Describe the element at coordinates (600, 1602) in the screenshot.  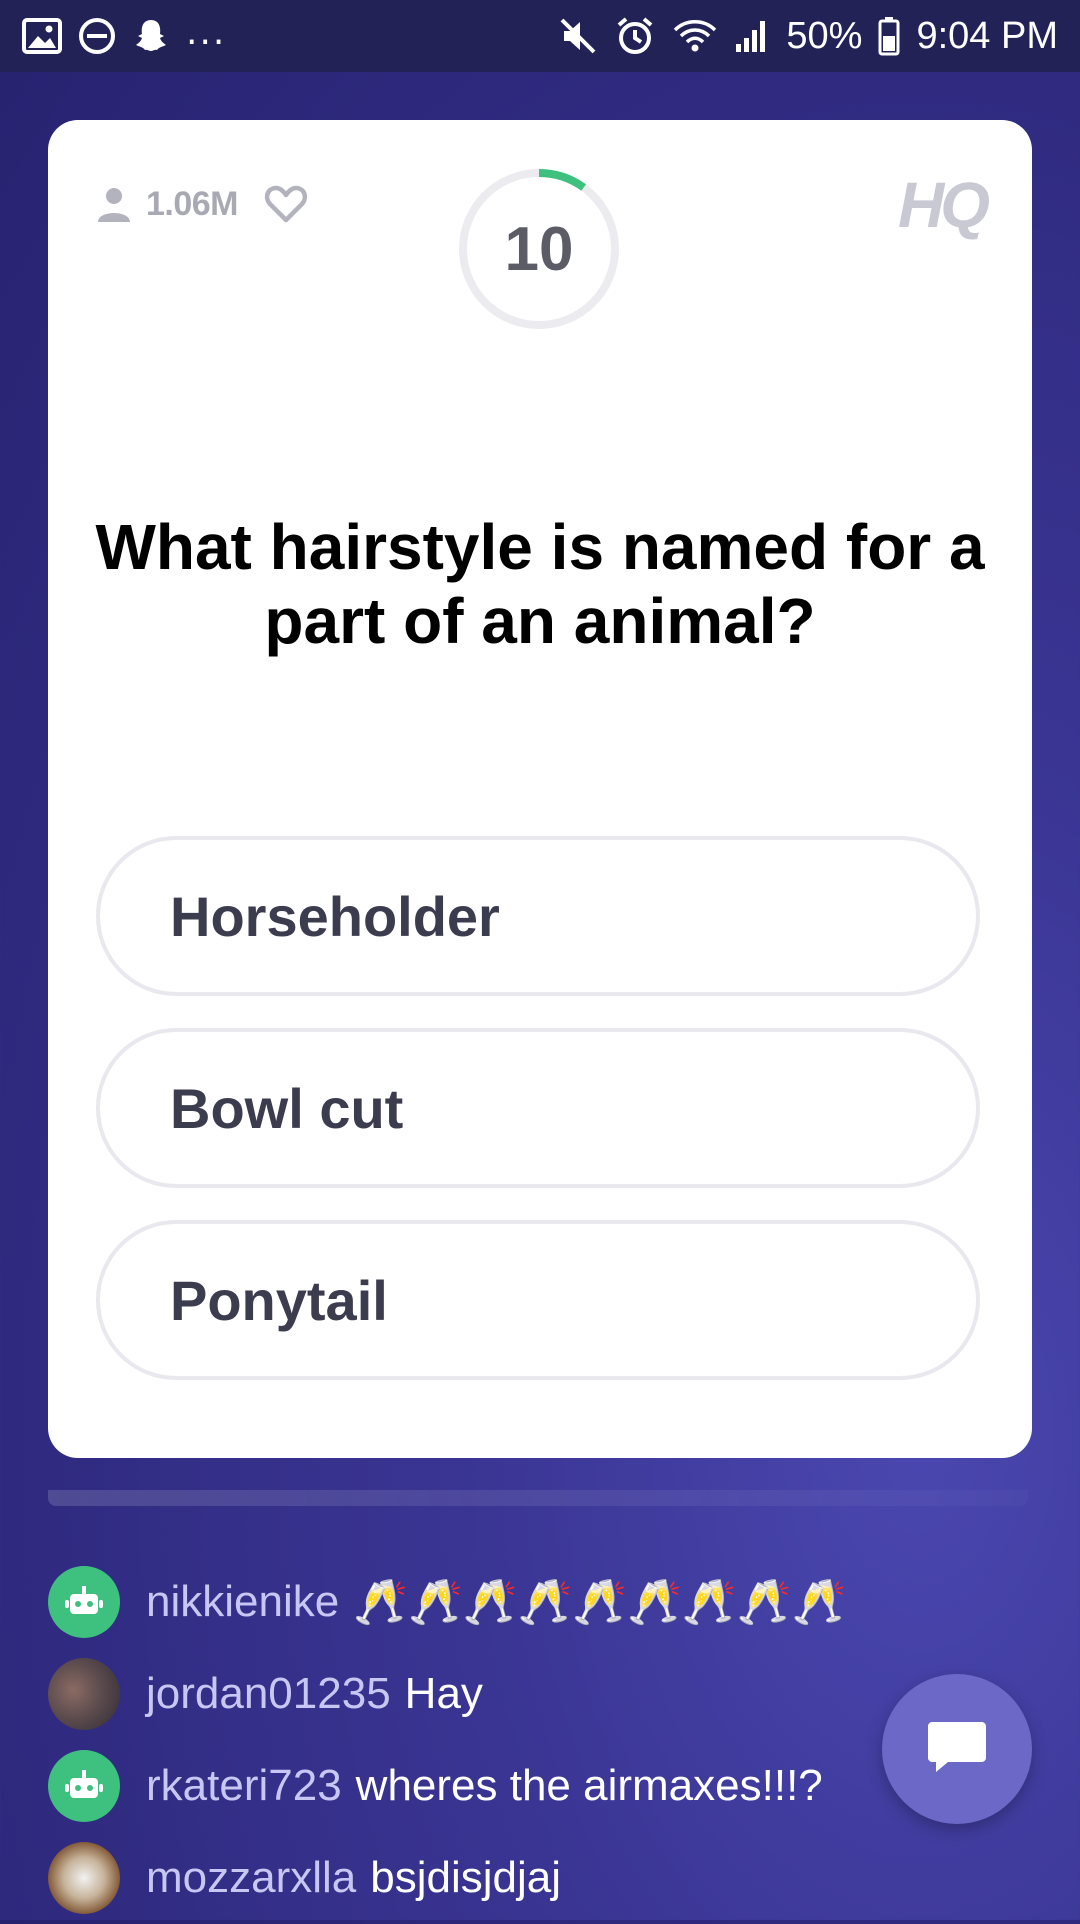
I see `chat-text: 🥂🥂🥂🥂🥂🥂🥂🥂🥂` at that location.